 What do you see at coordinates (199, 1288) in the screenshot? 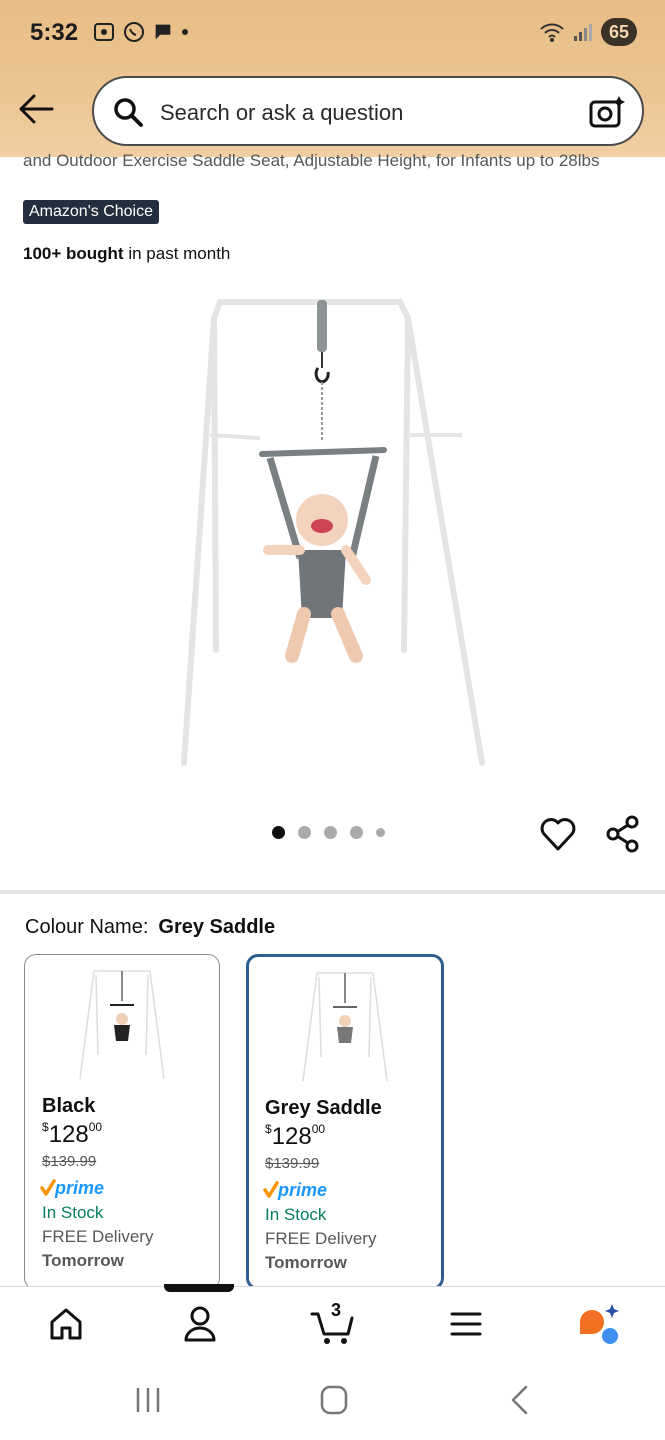
I see `active-tab-indicator` at bounding box center [199, 1288].